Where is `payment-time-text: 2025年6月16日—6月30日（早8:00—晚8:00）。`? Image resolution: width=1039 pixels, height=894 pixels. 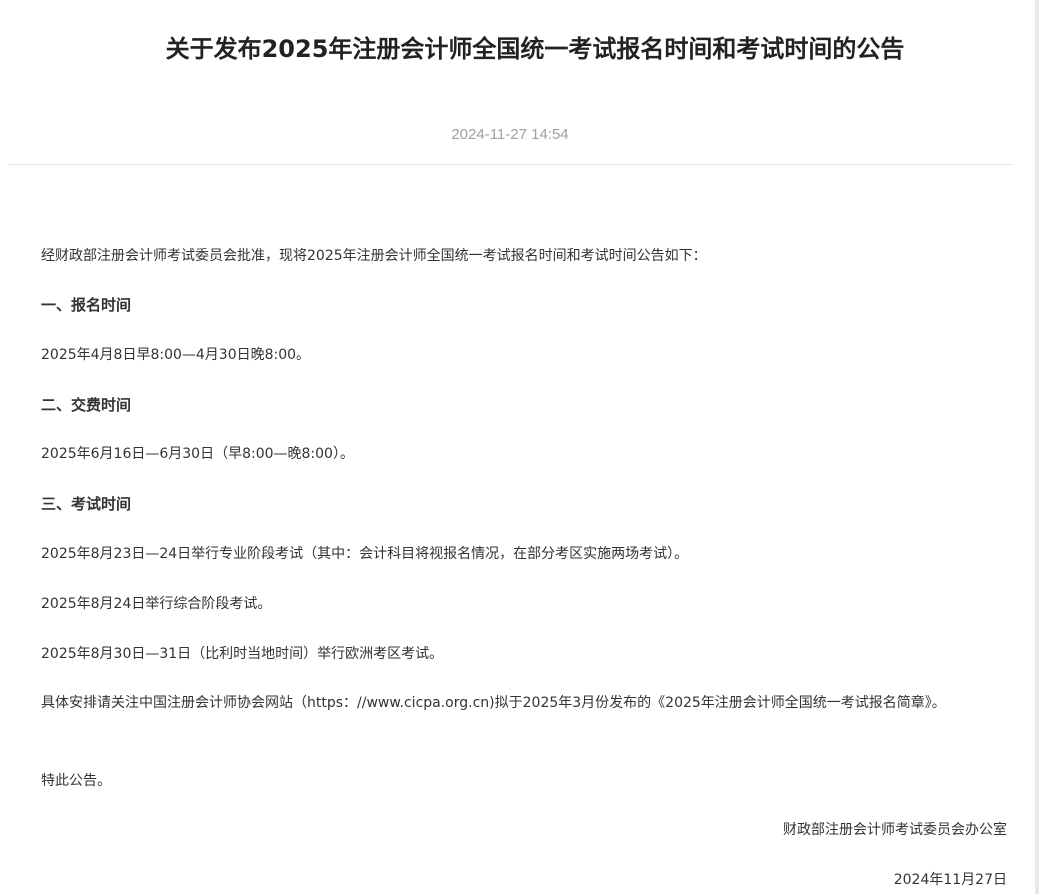
payment-time-text: 2025年6月16日—6月30日（早8:00—晚8:00）。 is located at coordinates (197, 454).